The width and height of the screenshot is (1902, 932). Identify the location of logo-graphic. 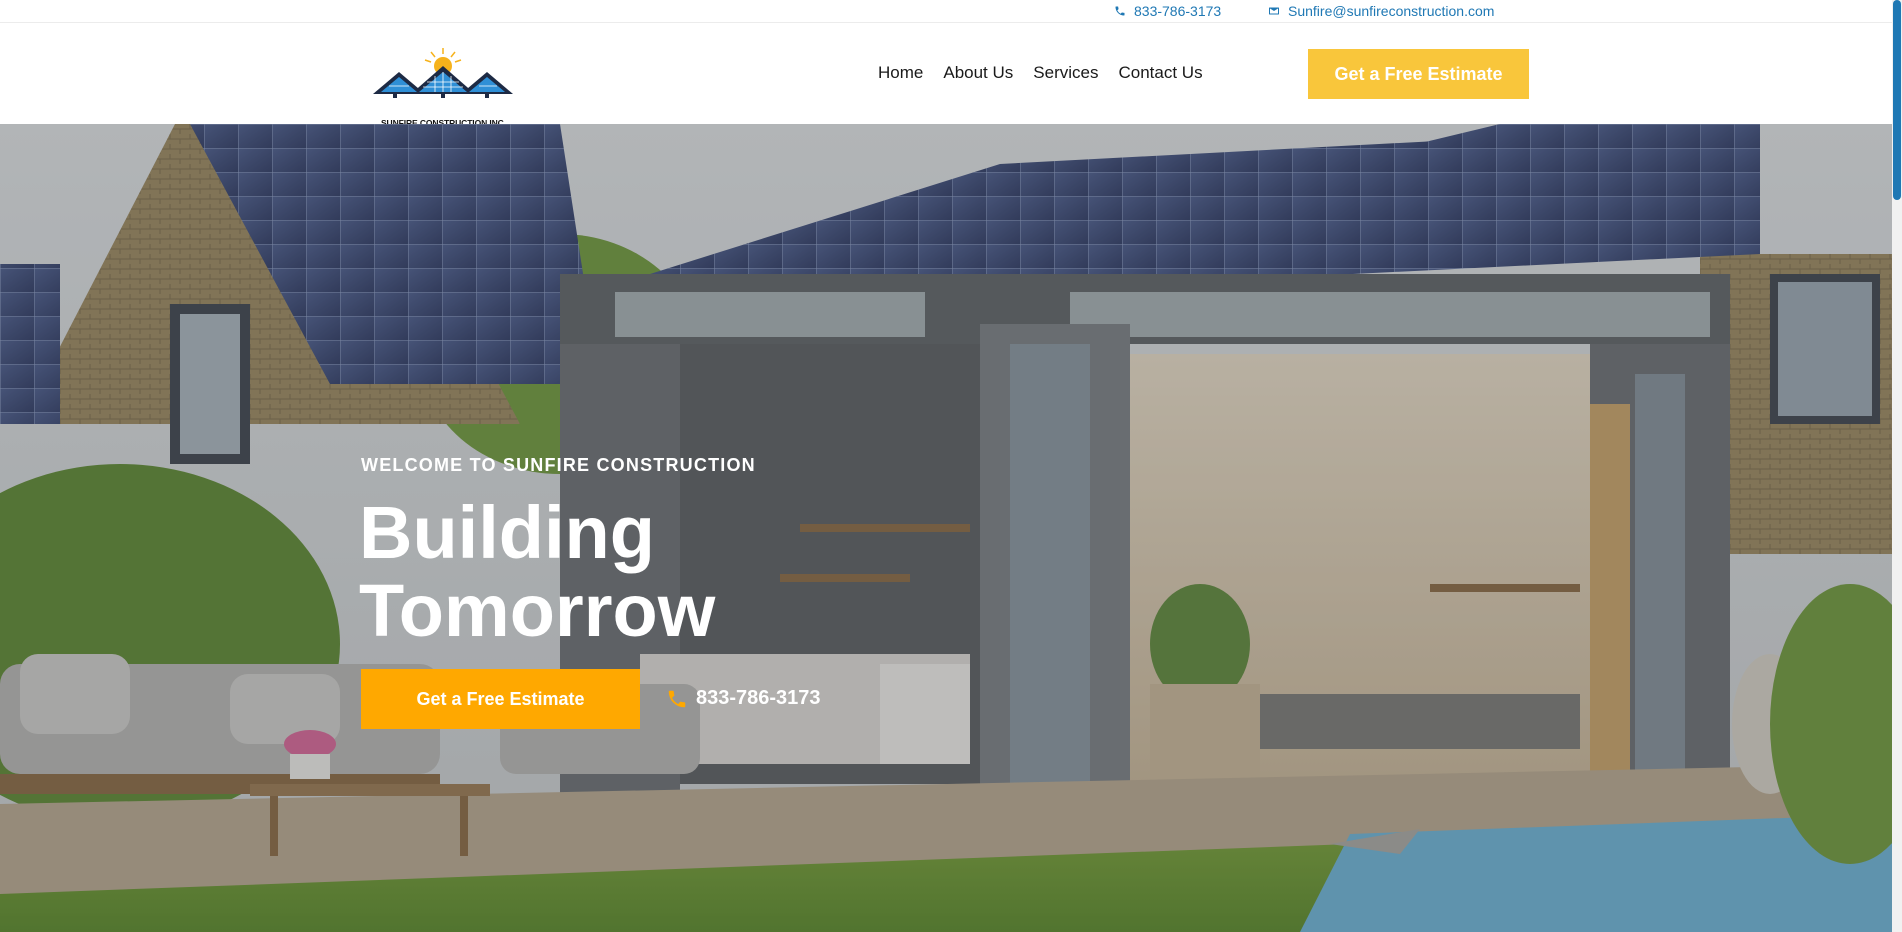
(443, 73).